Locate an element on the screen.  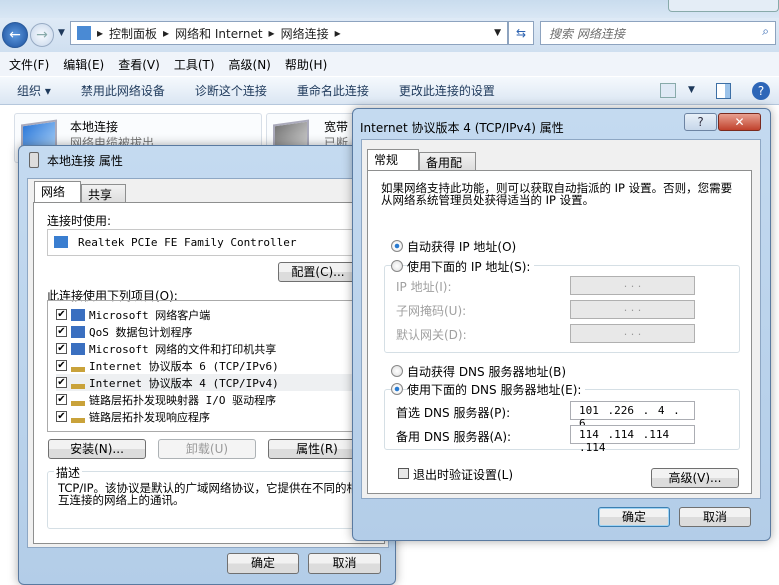
alternate-dns-label: 备用 DNS 服务器(A): is located at coordinates (454, 437).